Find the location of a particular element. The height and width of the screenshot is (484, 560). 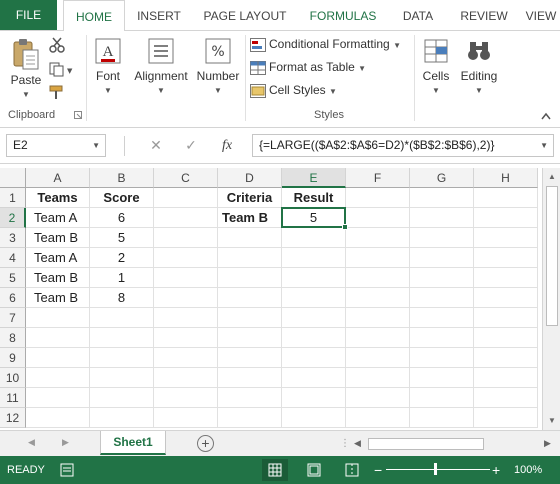

cell-g1 is located at coordinates (442, 198).